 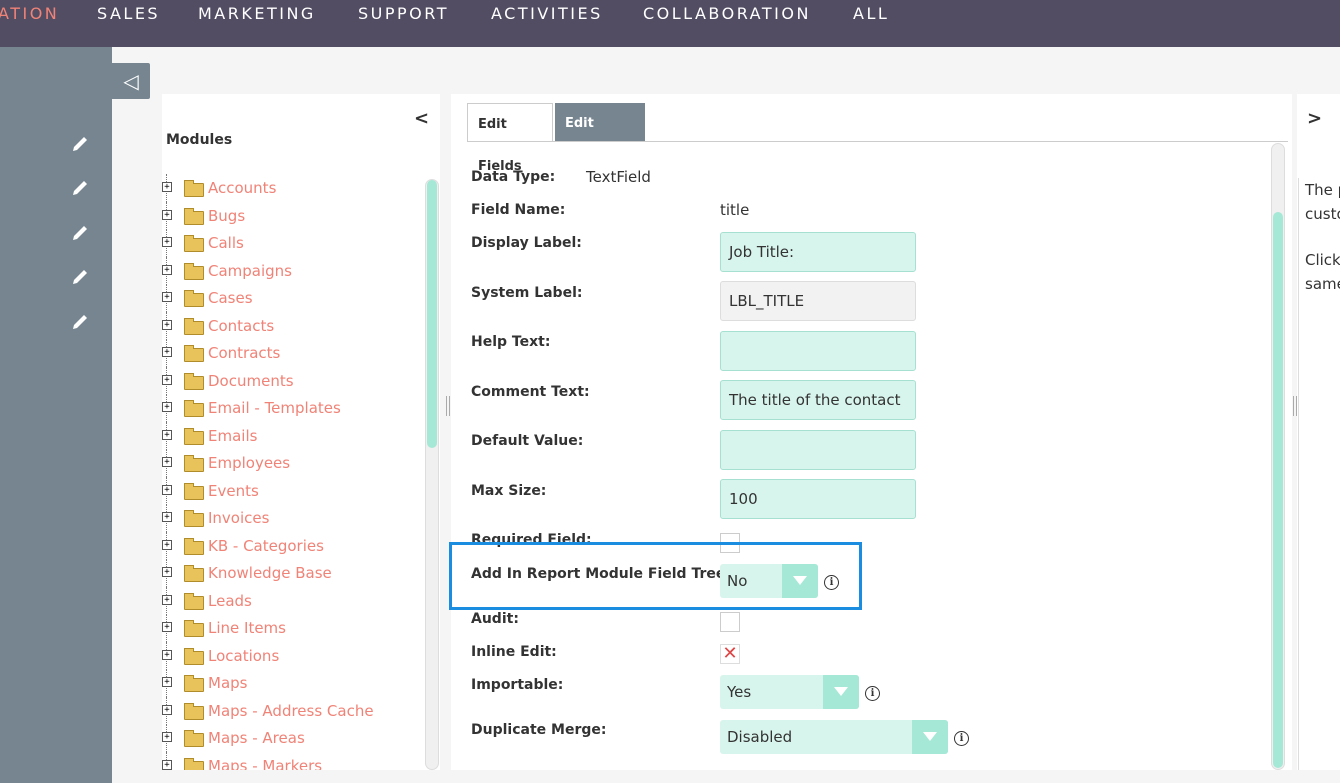 I want to click on nav-item-collaboration: COLLABORATION, so click(x=727, y=13).